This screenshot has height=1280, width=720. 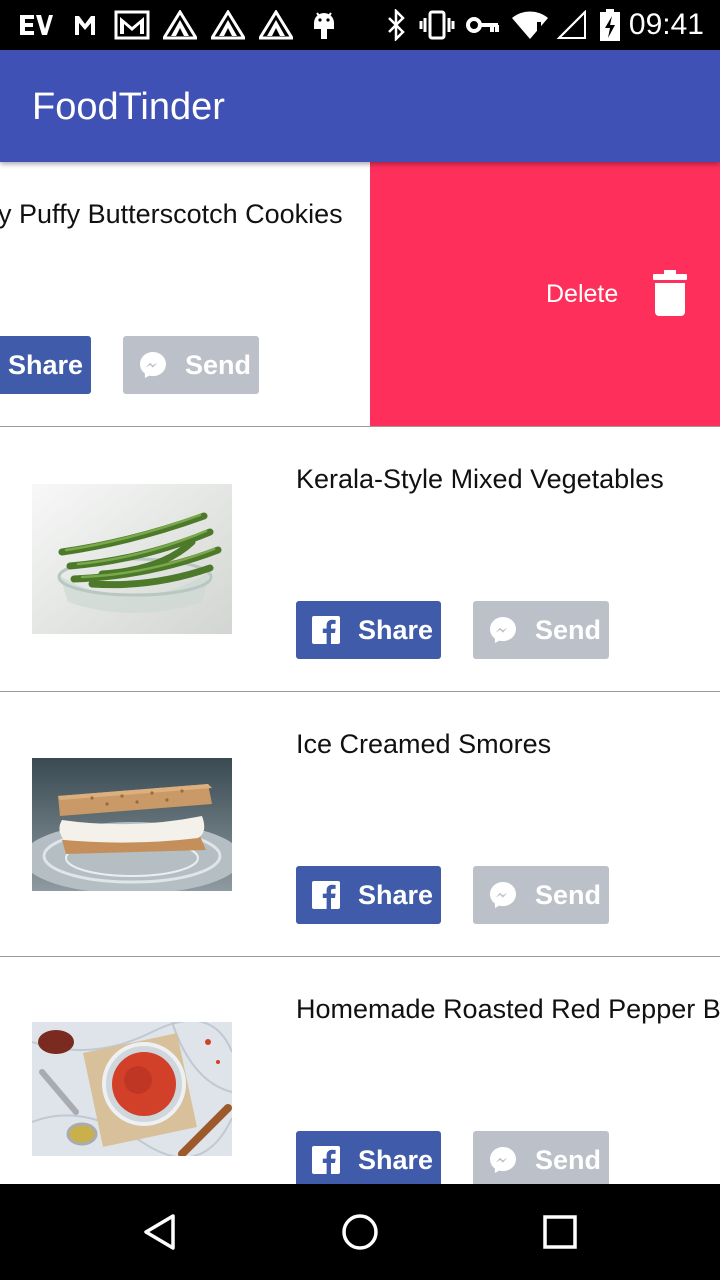 What do you see at coordinates (360, 106) in the screenshot?
I see `app-bar: FoodTinder` at bounding box center [360, 106].